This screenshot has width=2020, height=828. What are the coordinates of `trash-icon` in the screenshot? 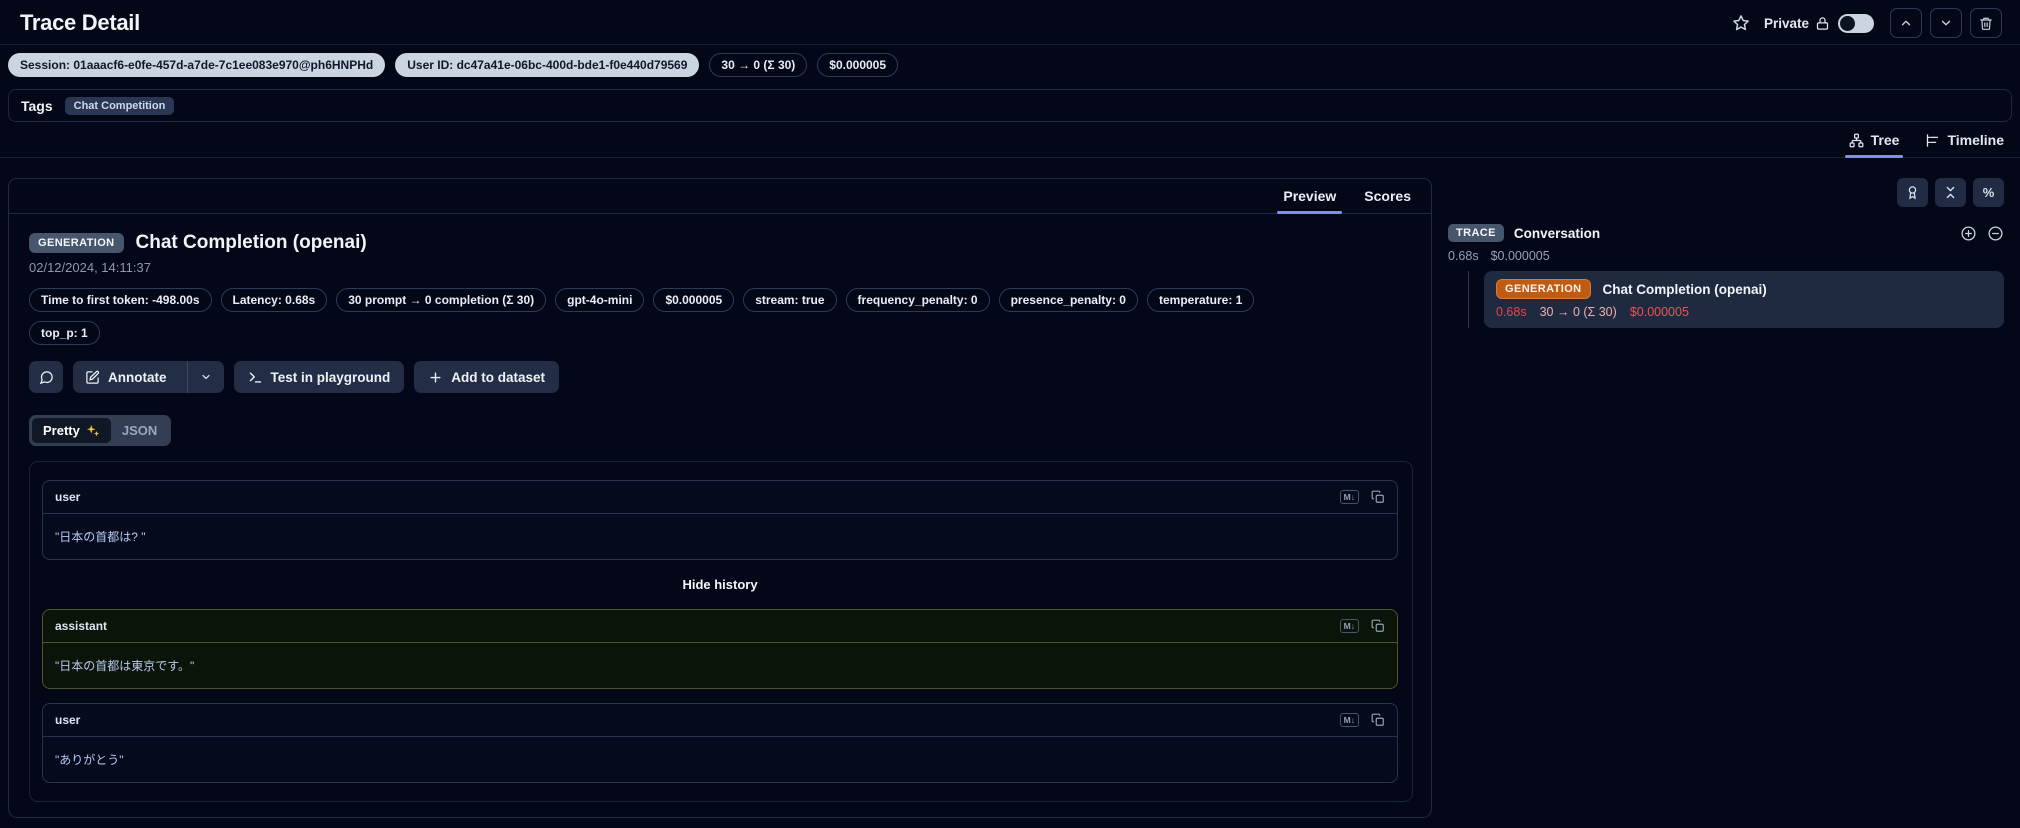 It's located at (1986, 23).